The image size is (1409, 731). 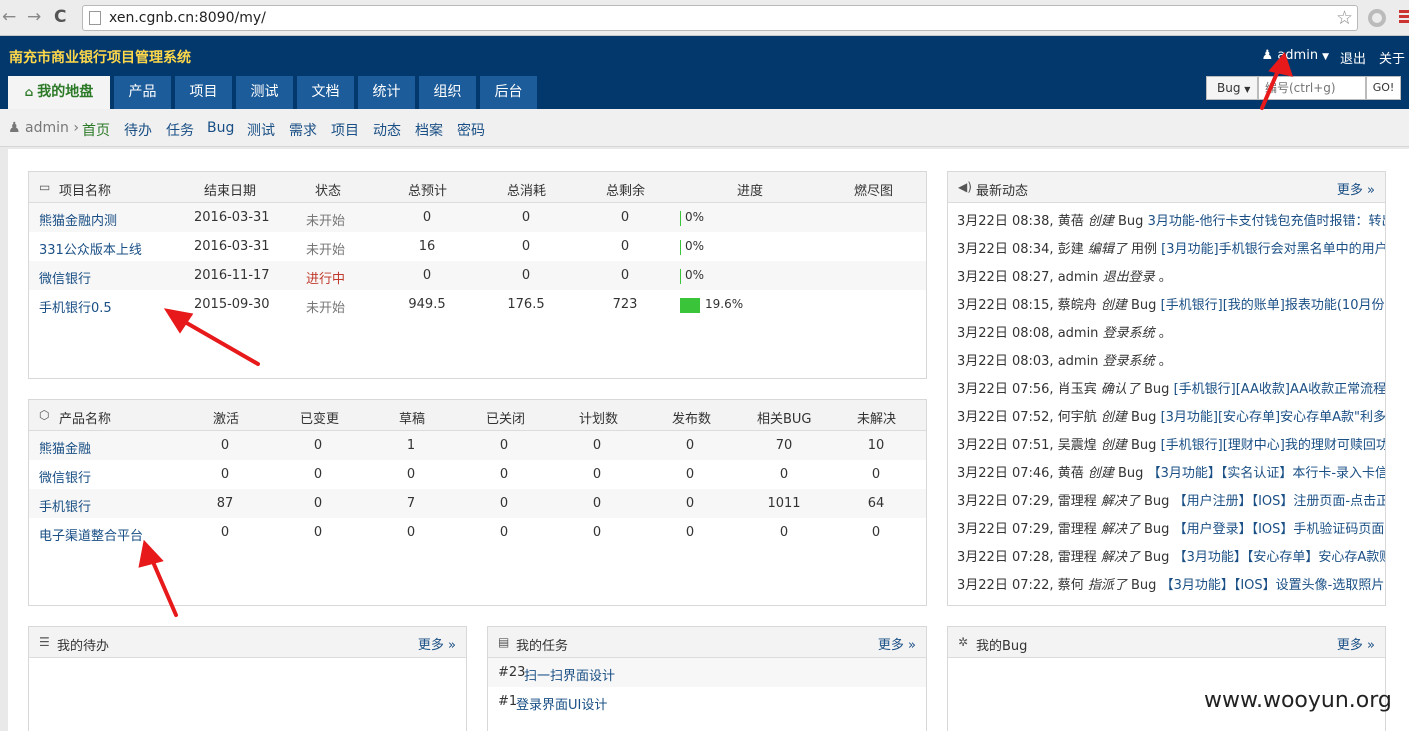 What do you see at coordinates (187, 18) in the screenshot?
I see `url-text: xen.cgnb.cn:8090/my/` at bounding box center [187, 18].